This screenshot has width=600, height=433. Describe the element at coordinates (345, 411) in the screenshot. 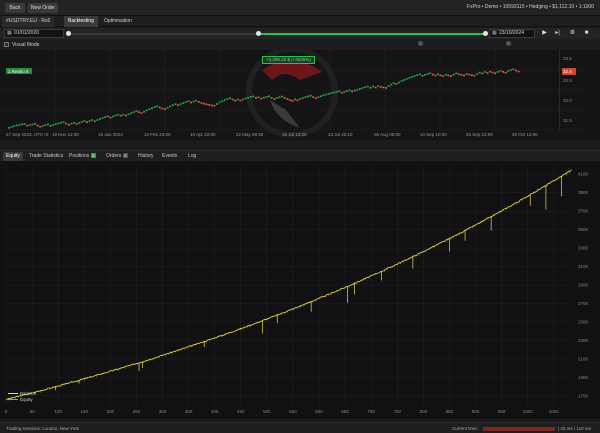

I see `x-tick-label: 650` at that location.